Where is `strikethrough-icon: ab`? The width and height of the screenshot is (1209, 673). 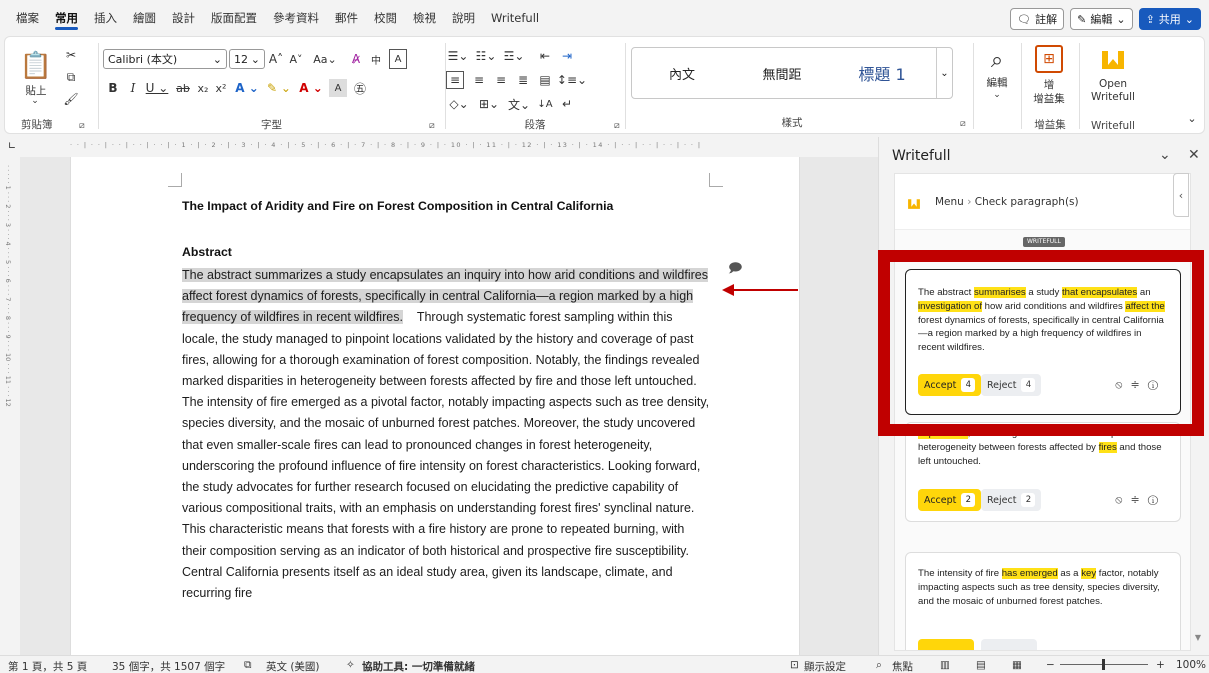 strikethrough-icon: ab is located at coordinates (183, 88).